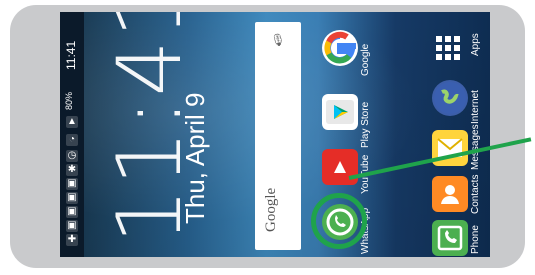 The image size is (535, 275). Describe the element at coordinates (340, 112) in the screenshot. I see `play-store-icon` at that location.